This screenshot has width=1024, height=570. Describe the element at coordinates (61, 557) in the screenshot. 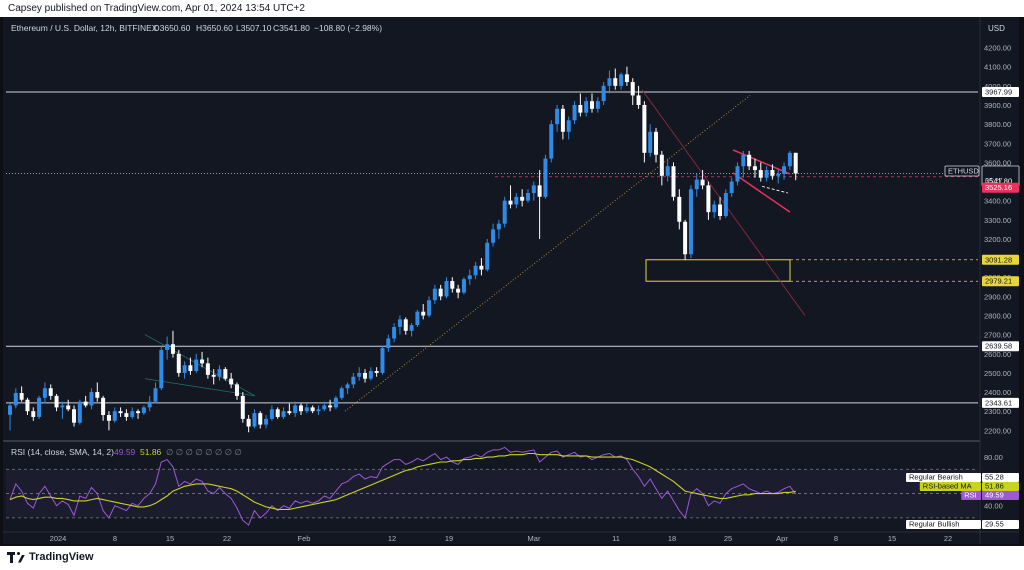

I see `tradingview-brand: TradingView` at that location.